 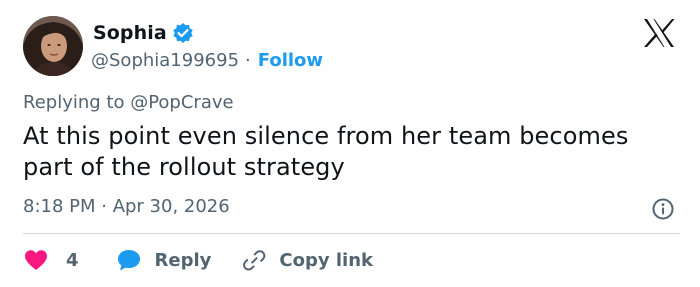 I want to click on copy-link-button: Copy link, so click(x=307, y=260).